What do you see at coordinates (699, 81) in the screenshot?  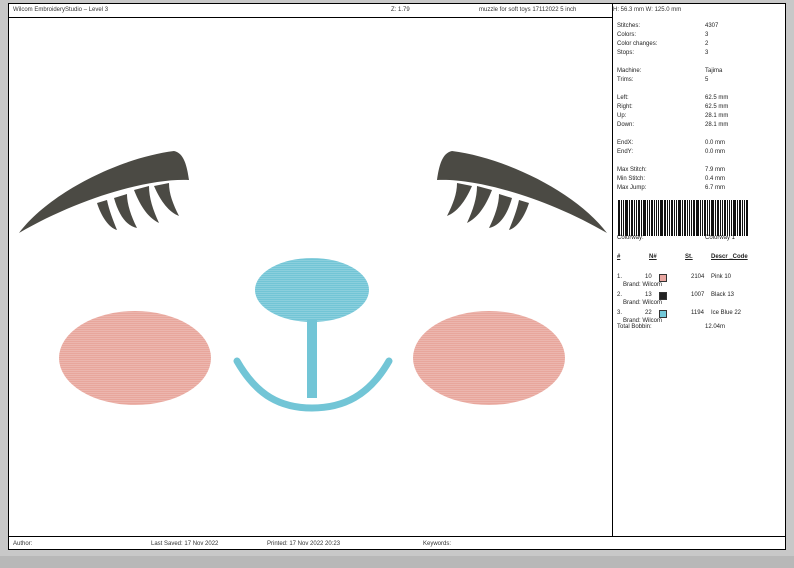 I see `stat-row: Trims: 5` at bounding box center [699, 81].